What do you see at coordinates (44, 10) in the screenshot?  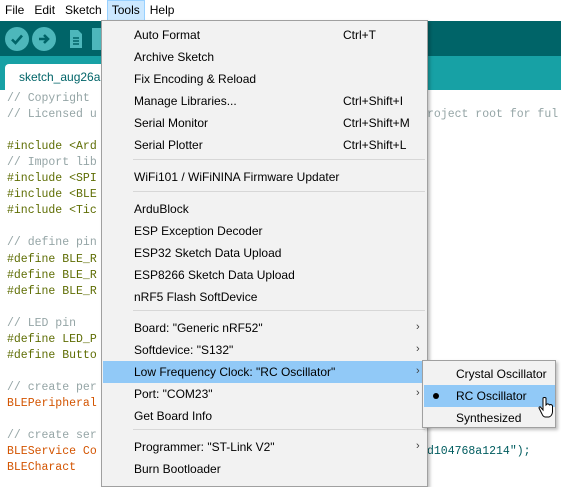 I see `menu-edit: Edit` at bounding box center [44, 10].